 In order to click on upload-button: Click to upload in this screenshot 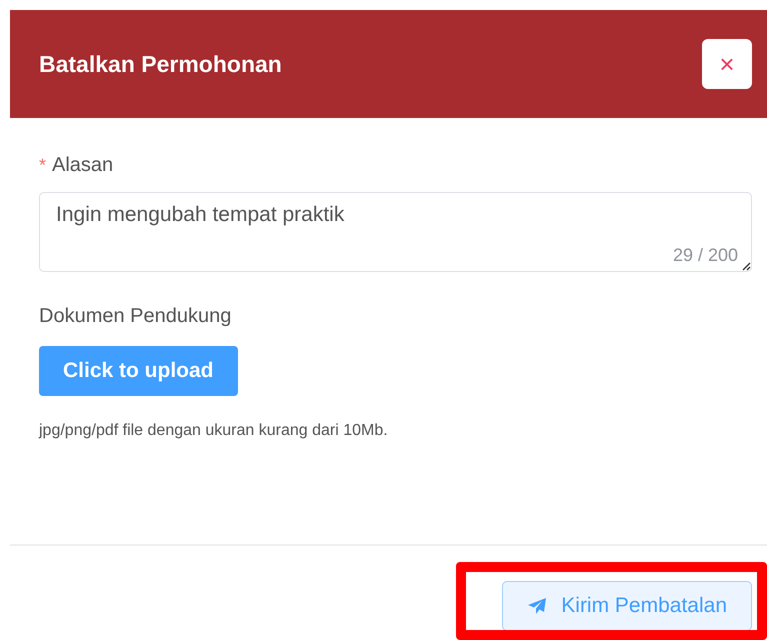, I will do `click(138, 371)`.